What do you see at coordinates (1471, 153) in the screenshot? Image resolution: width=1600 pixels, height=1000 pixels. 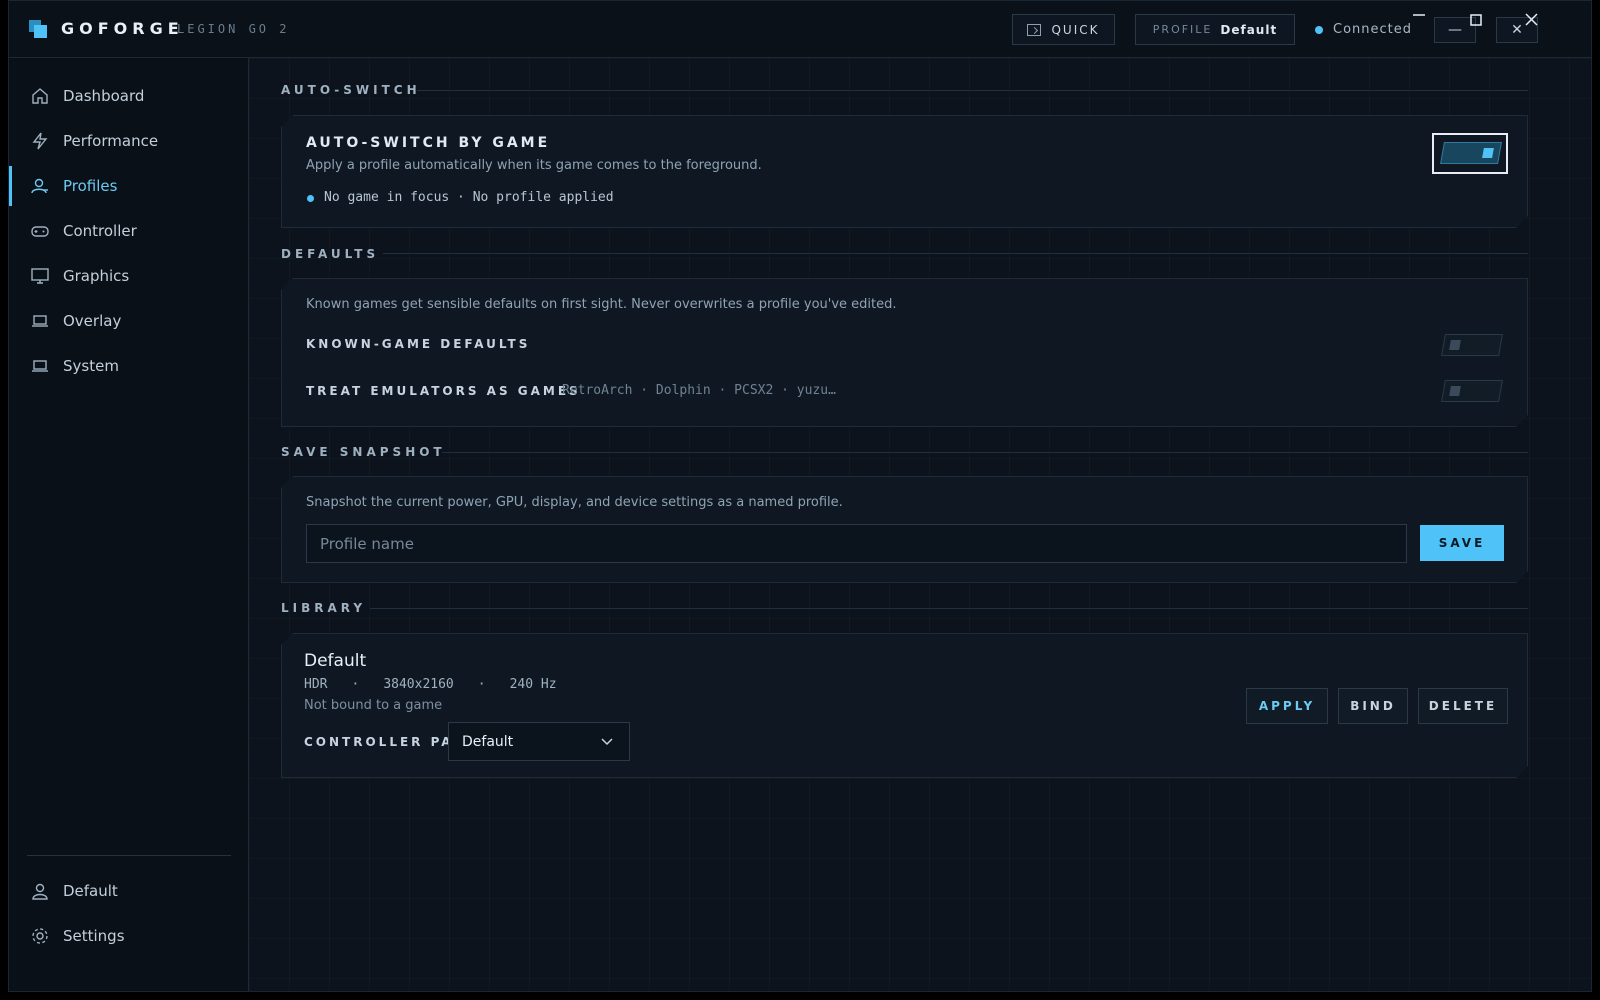 I see `auto-switch-toggle` at bounding box center [1471, 153].